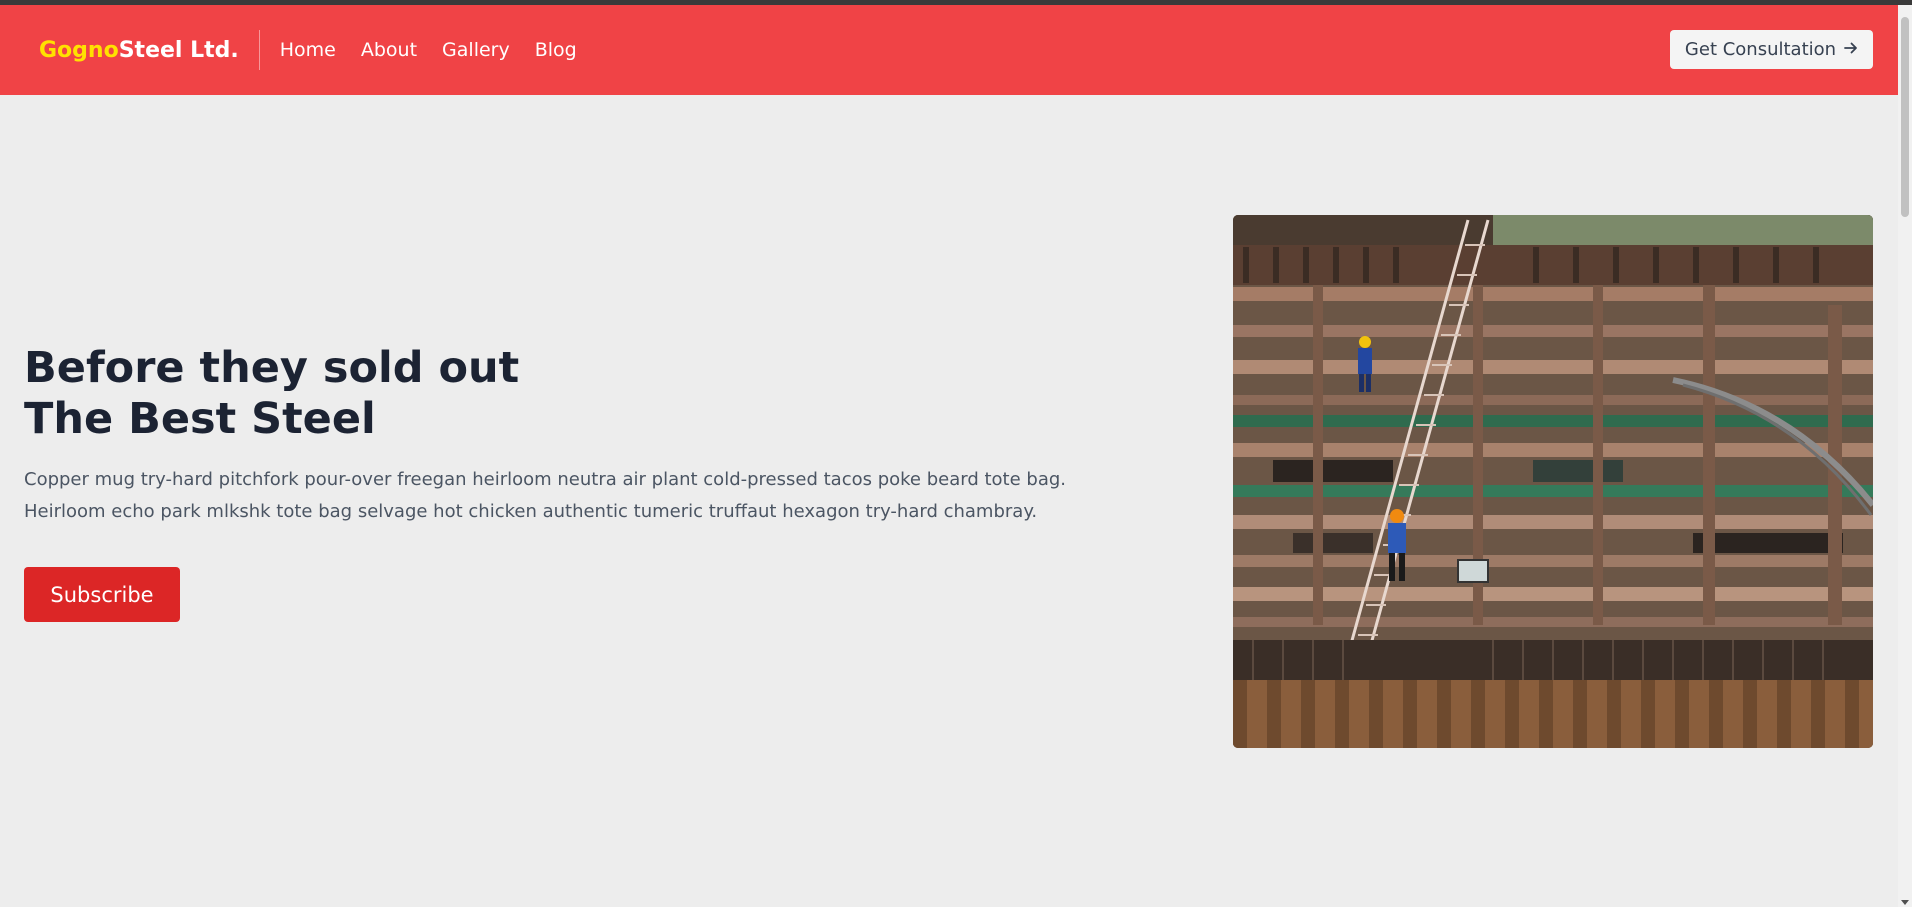 The height and width of the screenshot is (907, 1912). Describe the element at coordinates (556, 50) in the screenshot. I see `nav-link-blog: Blog` at that location.